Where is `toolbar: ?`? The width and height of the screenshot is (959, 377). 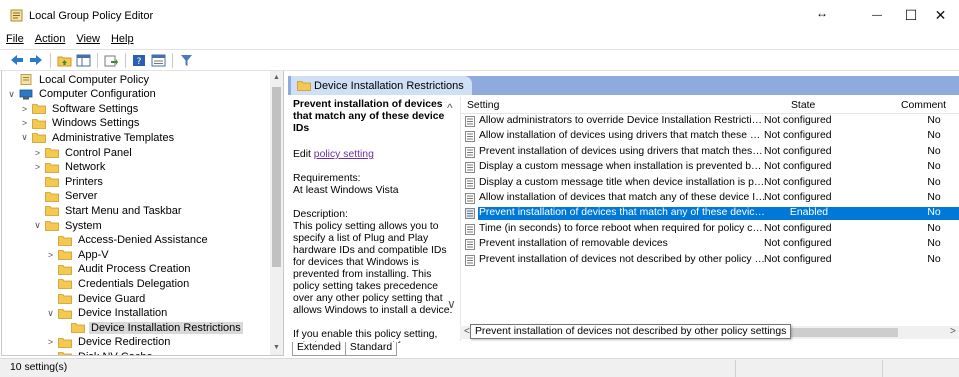
toolbar: ? is located at coordinates (479, 60).